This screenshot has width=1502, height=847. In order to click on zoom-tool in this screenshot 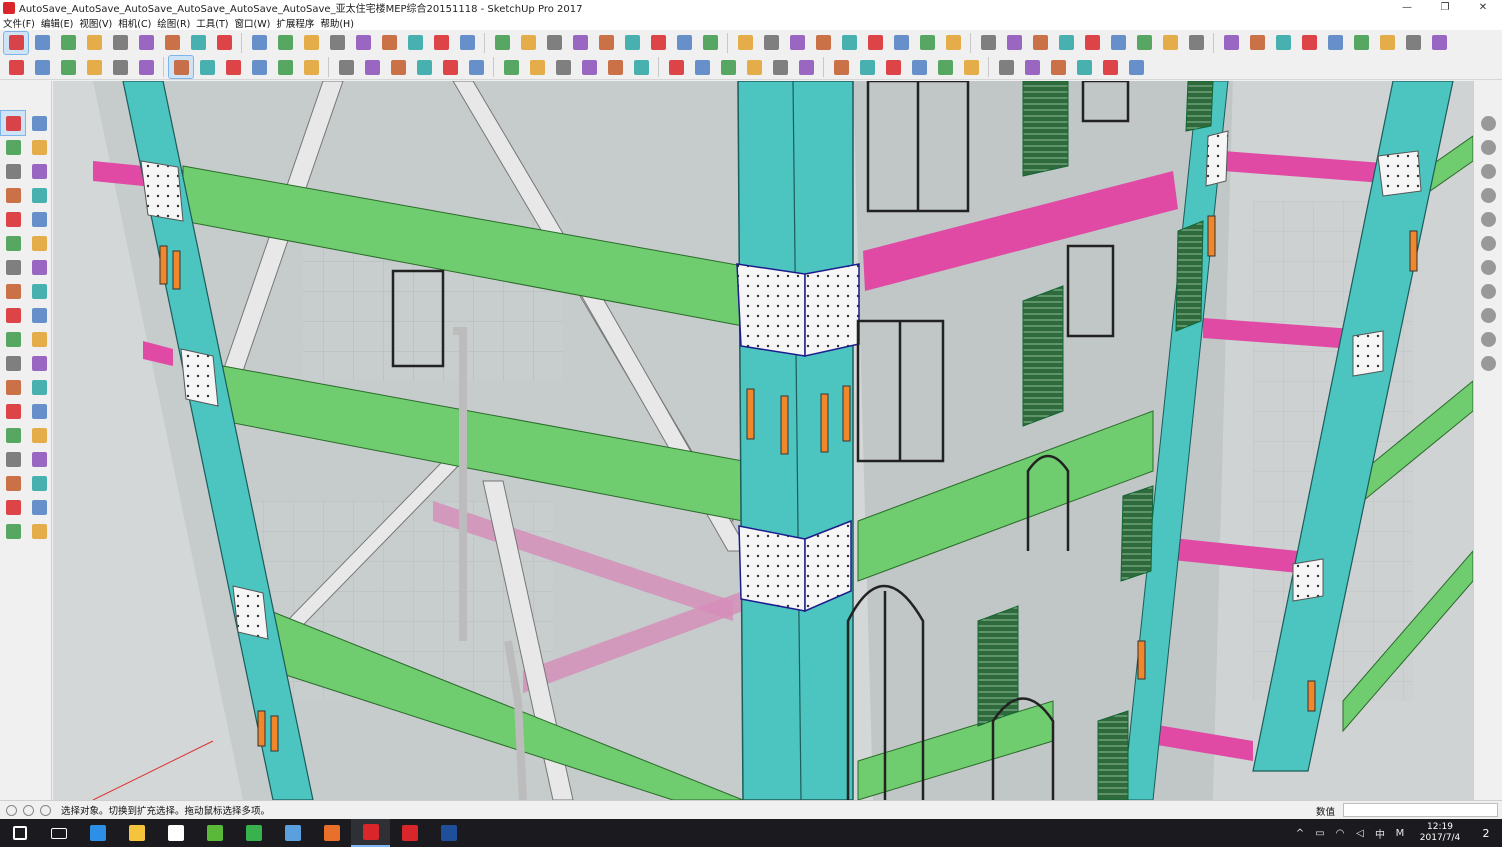, I will do `click(13, 459)`.